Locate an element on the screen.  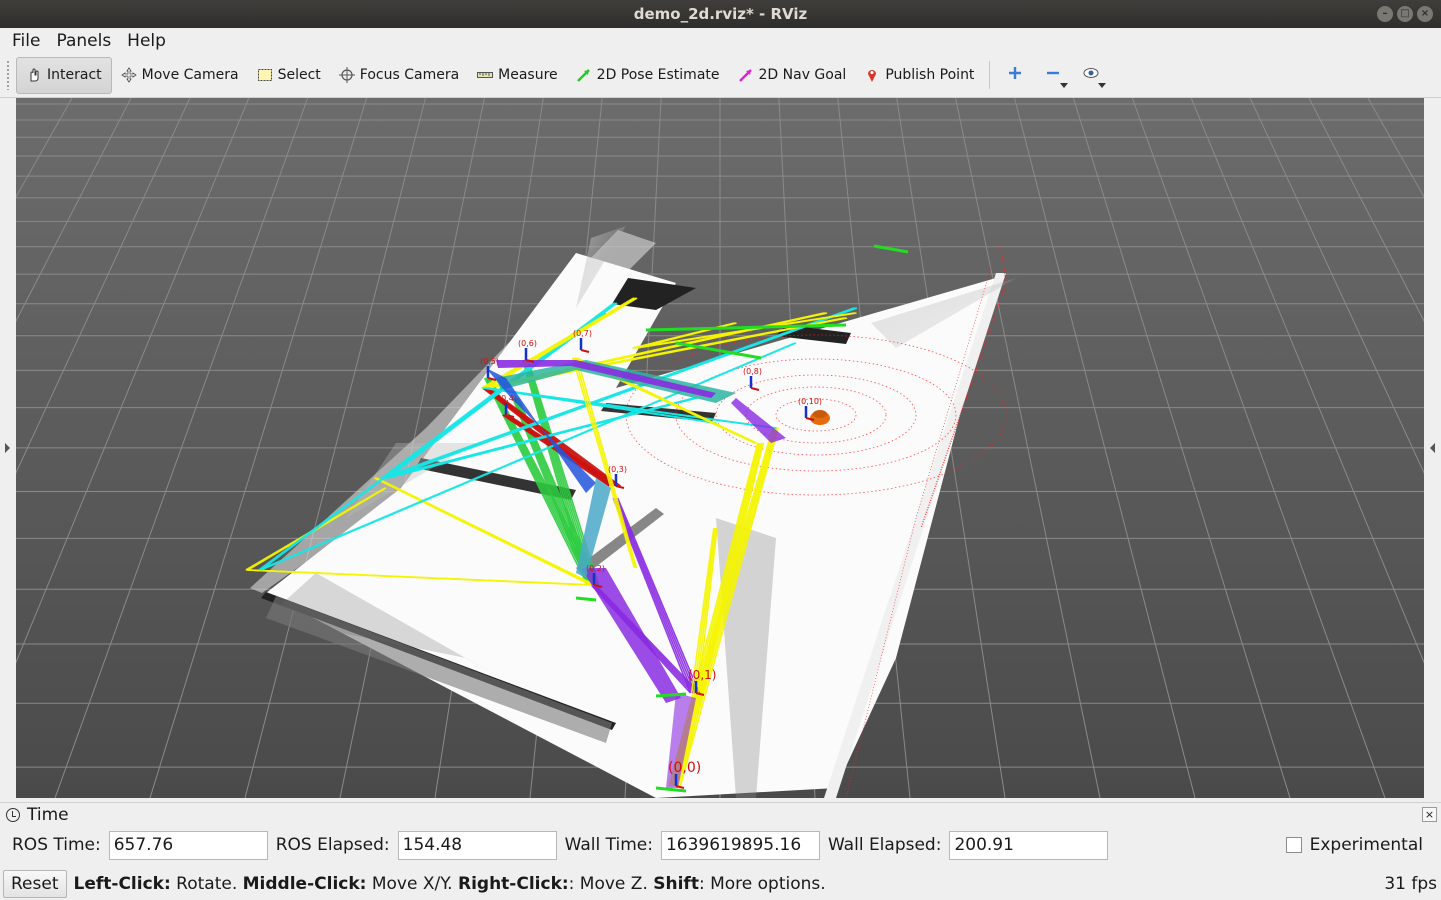
remove-tool-icon is located at coordinates (1053, 75).